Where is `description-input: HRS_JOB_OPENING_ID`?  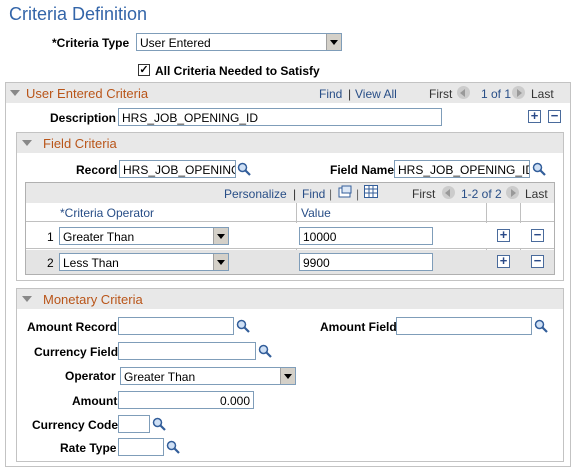
description-input: HRS_JOB_OPENING_ID is located at coordinates (280, 117).